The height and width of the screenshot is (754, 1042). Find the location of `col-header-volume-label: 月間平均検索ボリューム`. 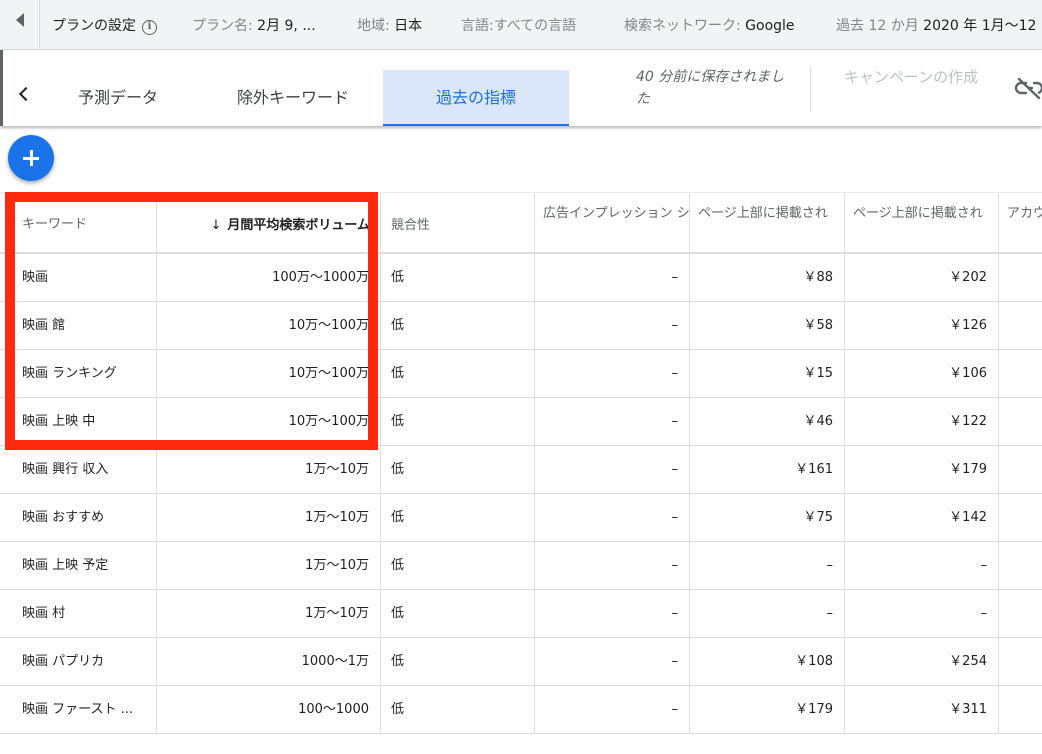

col-header-volume-label: 月間平均検索ボリューム is located at coordinates (298, 225).